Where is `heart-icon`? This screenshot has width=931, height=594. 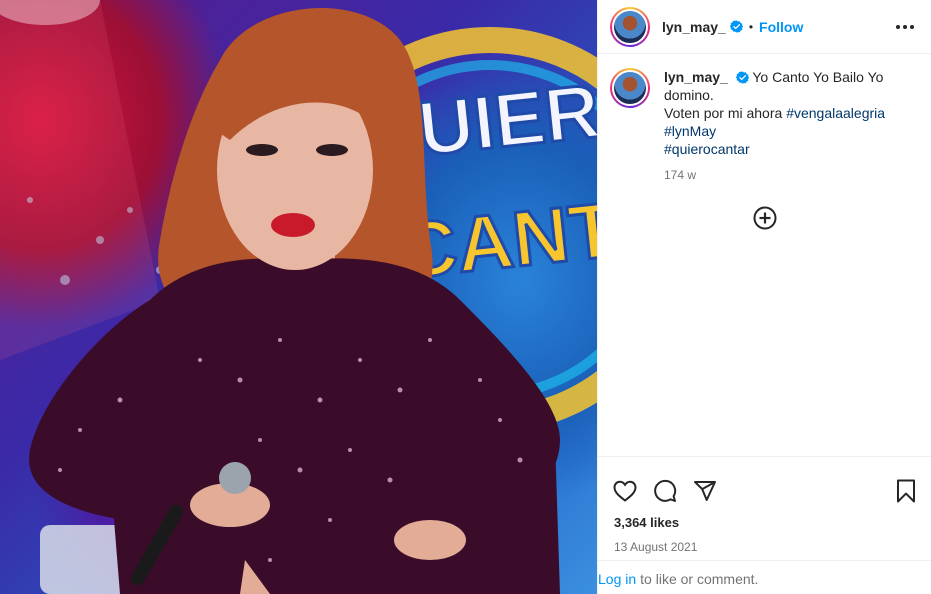
heart-icon is located at coordinates (625, 491).